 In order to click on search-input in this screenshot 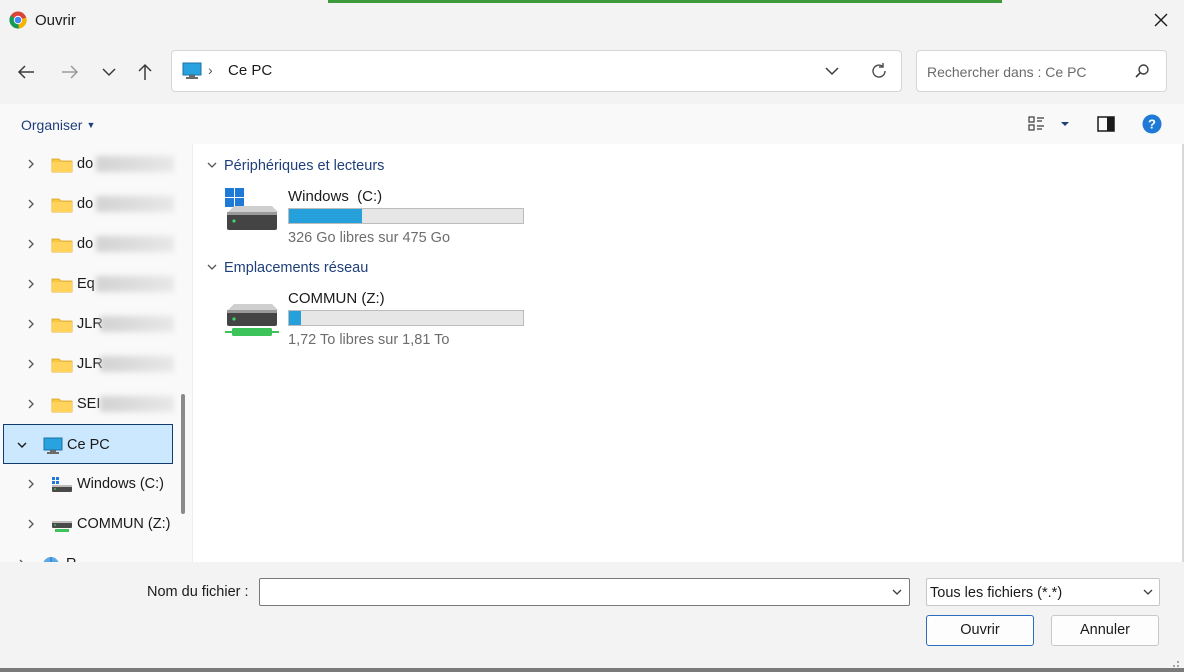, I will do `click(1027, 72)`.